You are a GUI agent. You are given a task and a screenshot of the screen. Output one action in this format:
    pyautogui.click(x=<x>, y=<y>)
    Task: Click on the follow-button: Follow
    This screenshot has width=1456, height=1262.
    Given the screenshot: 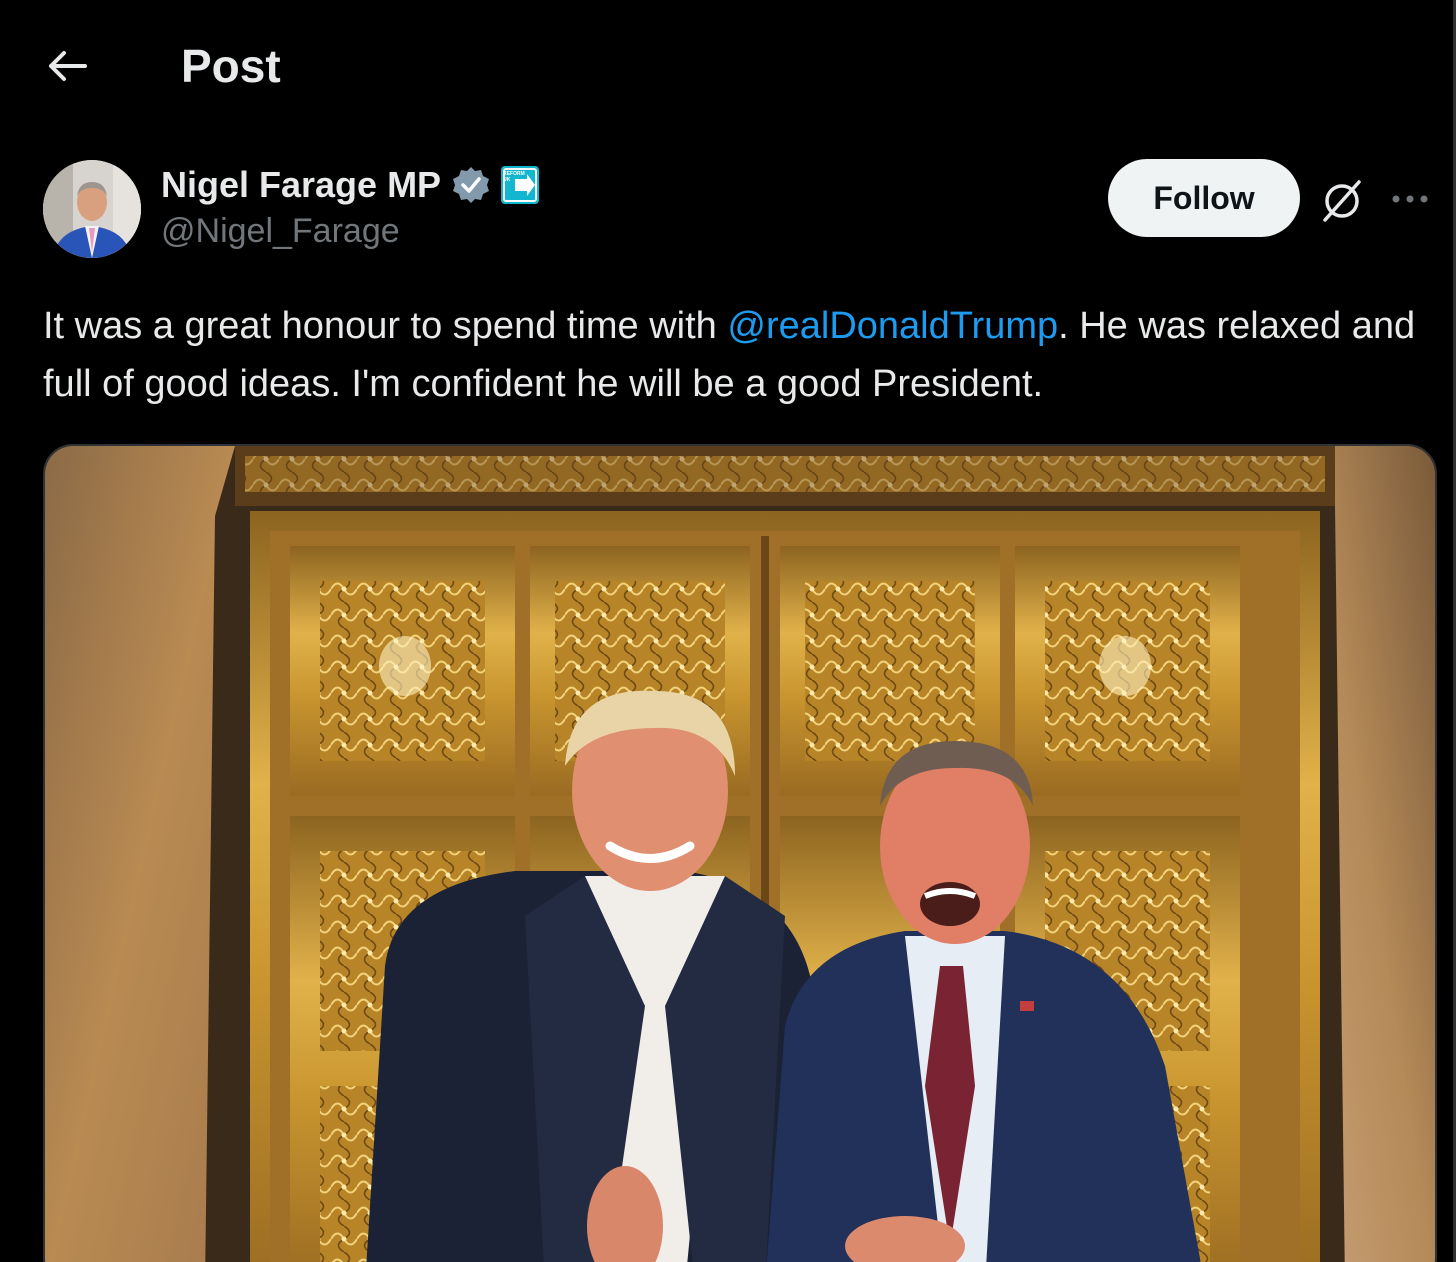 What is the action you would take?
    pyautogui.click(x=1204, y=198)
    